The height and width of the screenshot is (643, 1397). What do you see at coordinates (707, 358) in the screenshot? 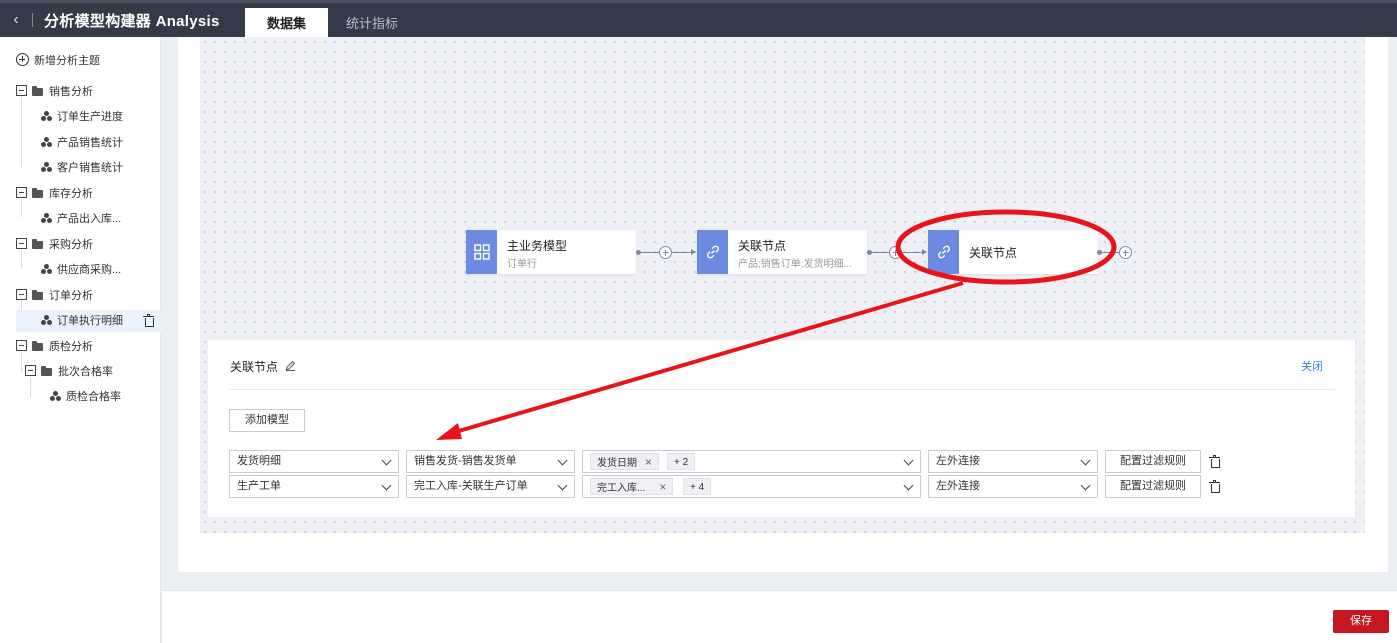
I see `annotation-arrow-line` at bounding box center [707, 358].